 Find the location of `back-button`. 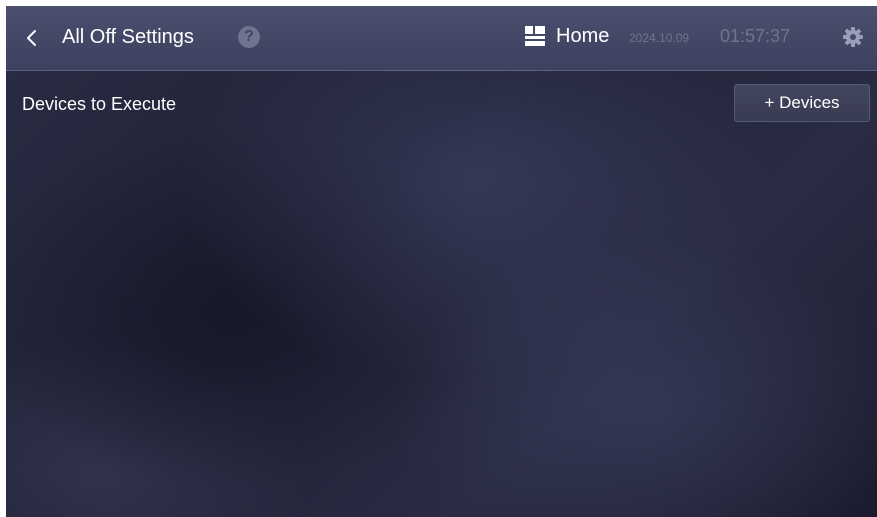

back-button is located at coordinates (32, 38).